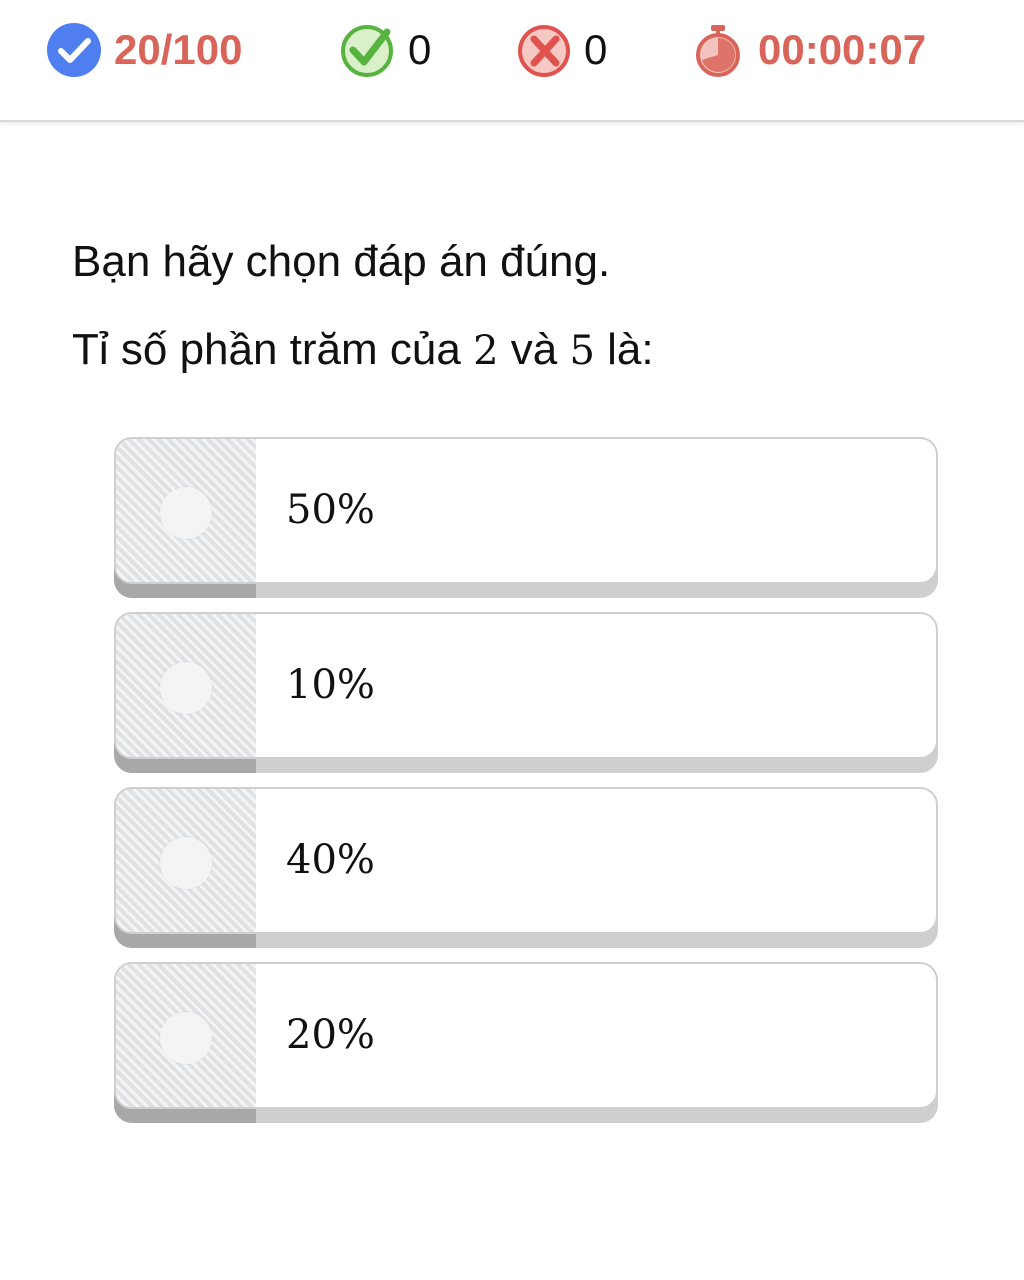 This screenshot has height=1280, width=1024. What do you see at coordinates (368, 50) in the screenshot?
I see `check-green-icon` at bounding box center [368, 50].